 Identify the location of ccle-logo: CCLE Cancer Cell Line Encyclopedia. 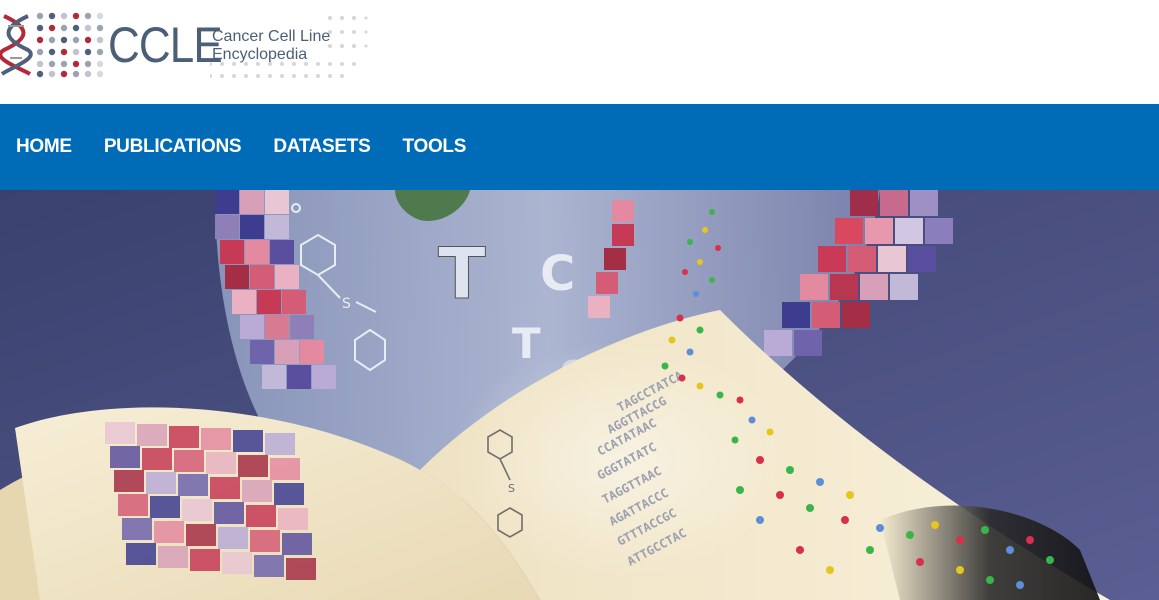
(185, 44).